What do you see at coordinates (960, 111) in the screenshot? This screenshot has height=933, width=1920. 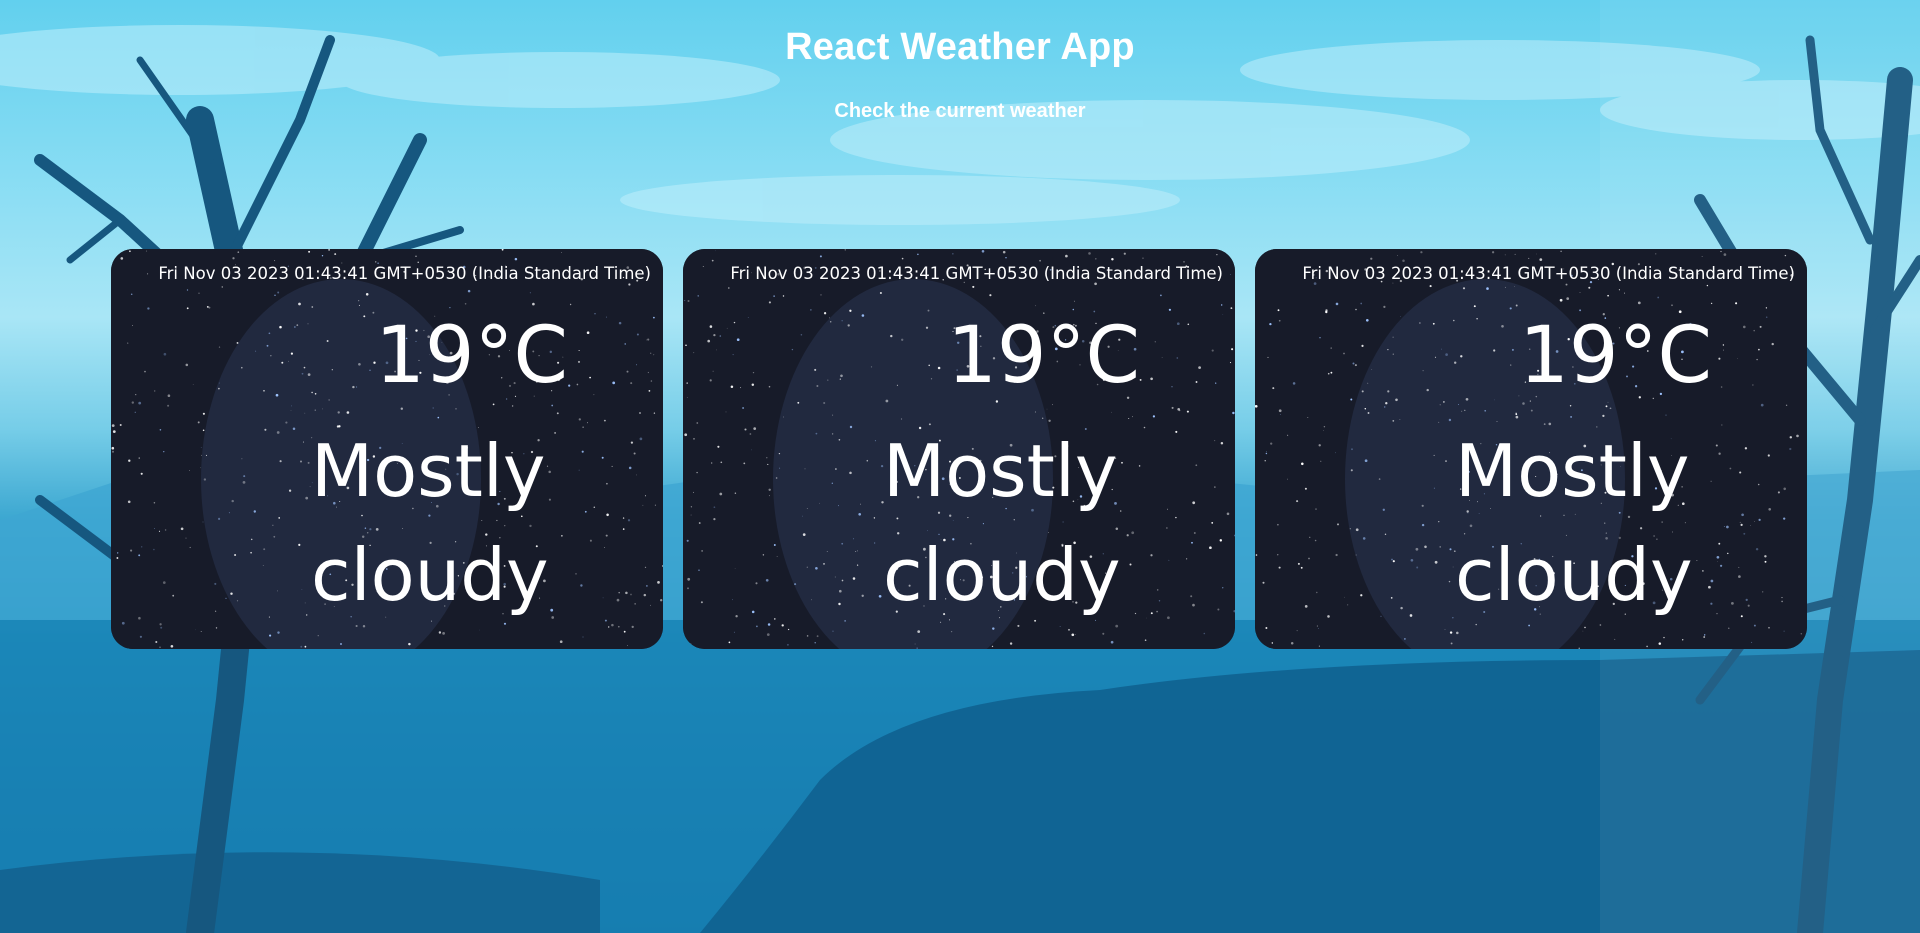 I see `app-subtitle: Check the current weather` at bounding box center [960, 111].